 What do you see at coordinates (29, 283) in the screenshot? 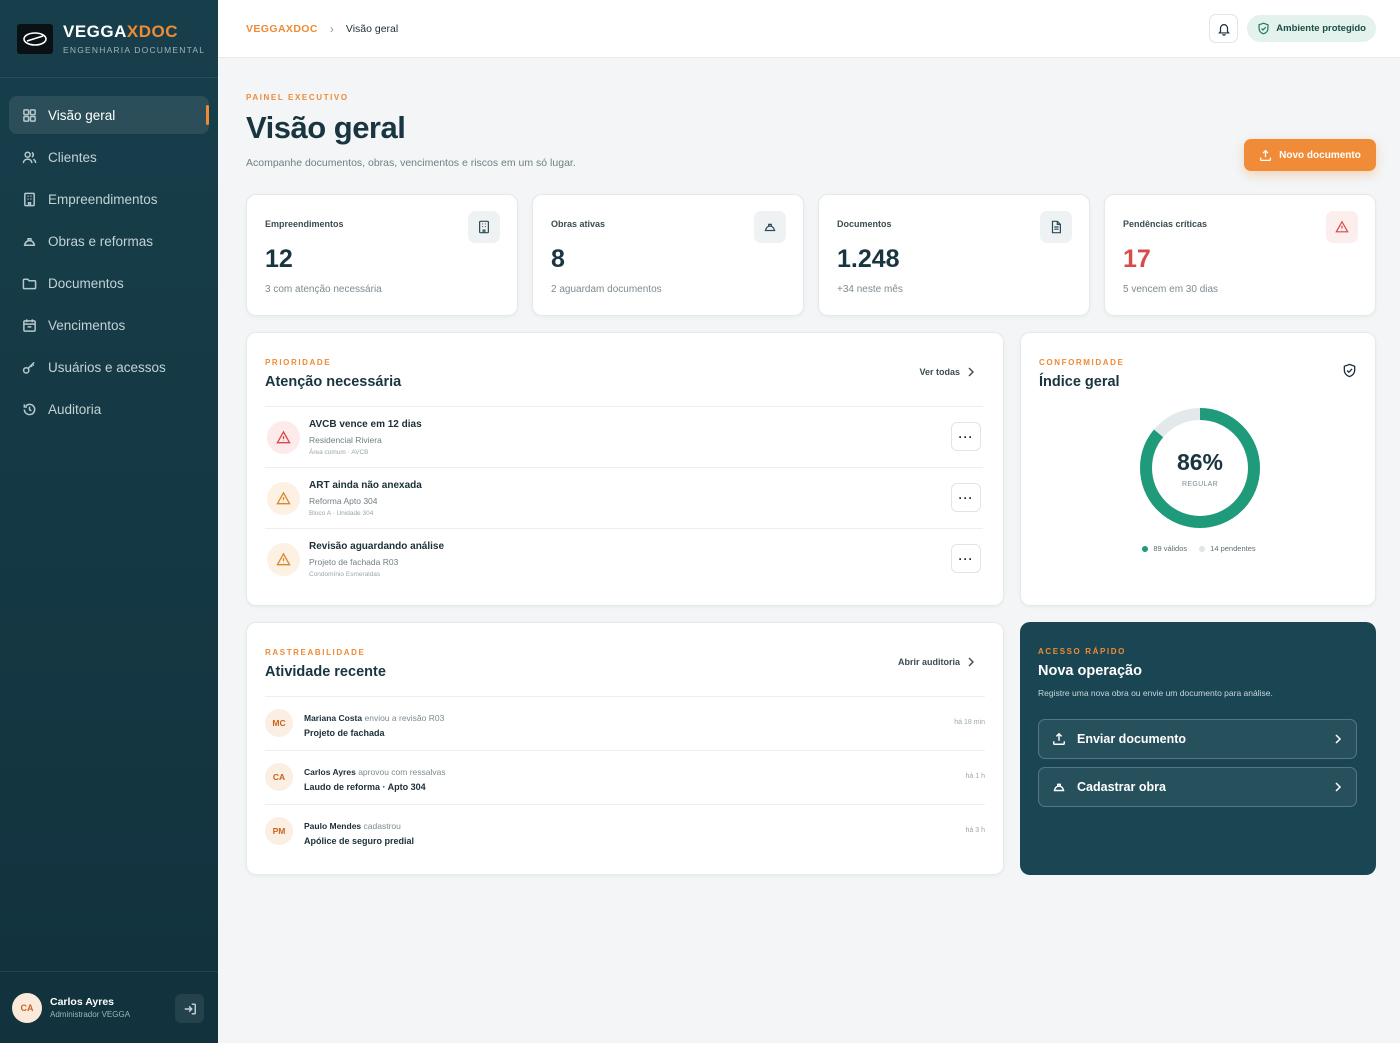
I see `folder-icon` at bounding box center [29, 283].